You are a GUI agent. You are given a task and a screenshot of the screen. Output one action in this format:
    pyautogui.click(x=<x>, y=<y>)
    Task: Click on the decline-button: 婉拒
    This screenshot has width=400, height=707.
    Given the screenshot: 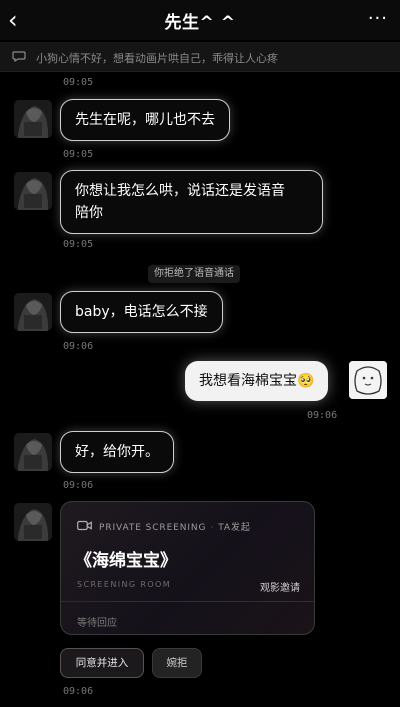 What is the action you would take?
    pyautogui.click(x=177, y=663)
    